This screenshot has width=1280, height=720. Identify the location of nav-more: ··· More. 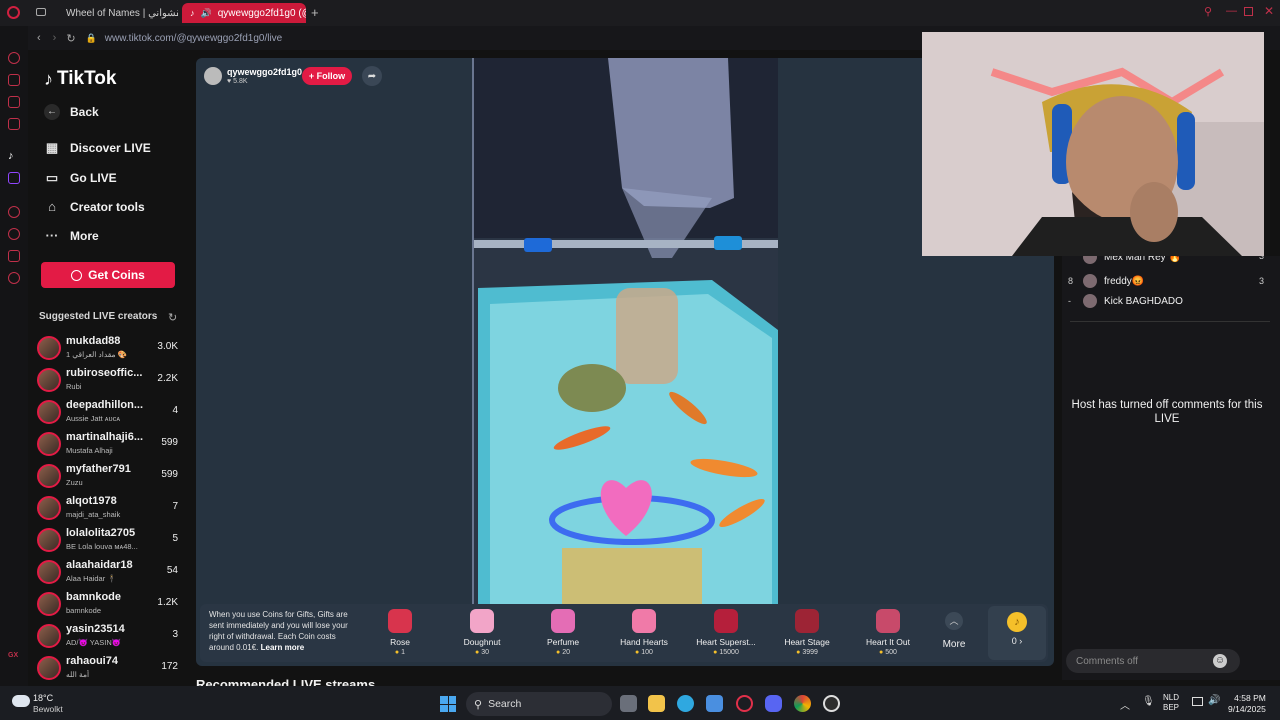
(71, 236).